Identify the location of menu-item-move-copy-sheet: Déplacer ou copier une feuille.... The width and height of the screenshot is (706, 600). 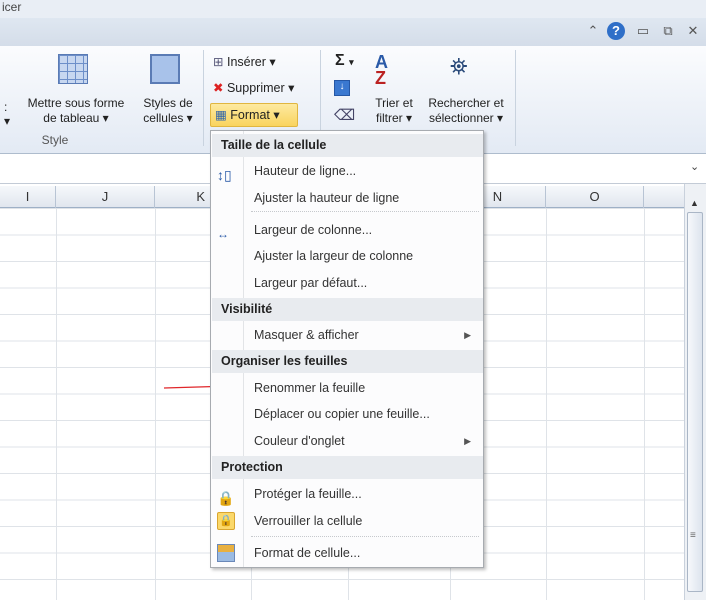
(347, 414).